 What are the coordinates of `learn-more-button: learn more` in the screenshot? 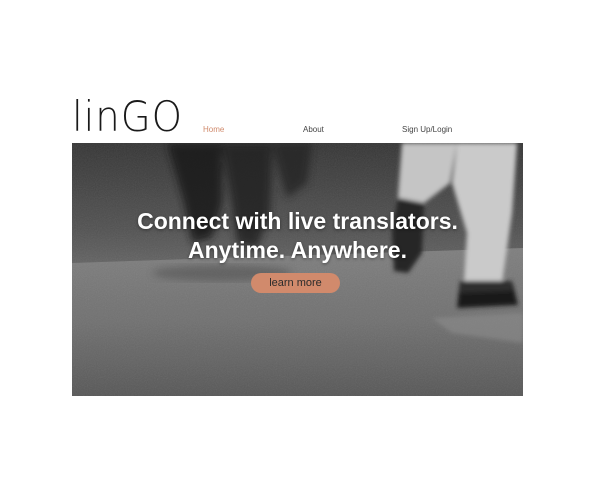 It's located at (295, 283).